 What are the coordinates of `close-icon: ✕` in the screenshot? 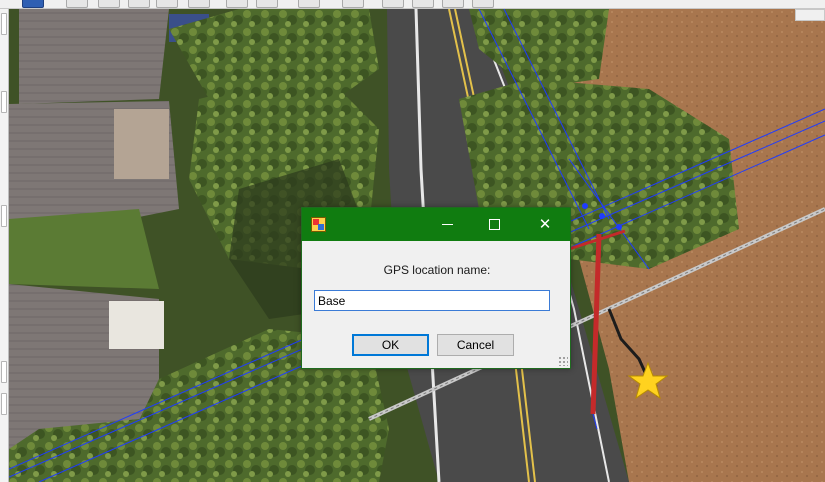 It's located at (545, 224).